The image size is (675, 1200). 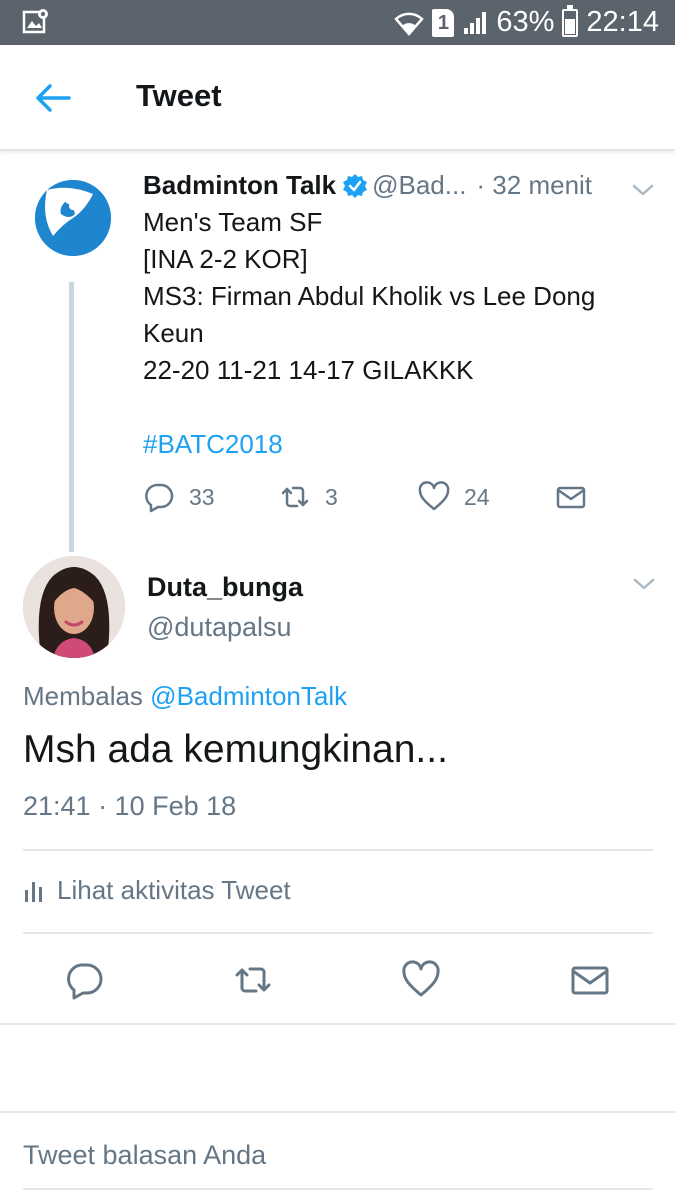 I want to click on parent-tweet-time: · 32 menit, so click(x=534, y=185).